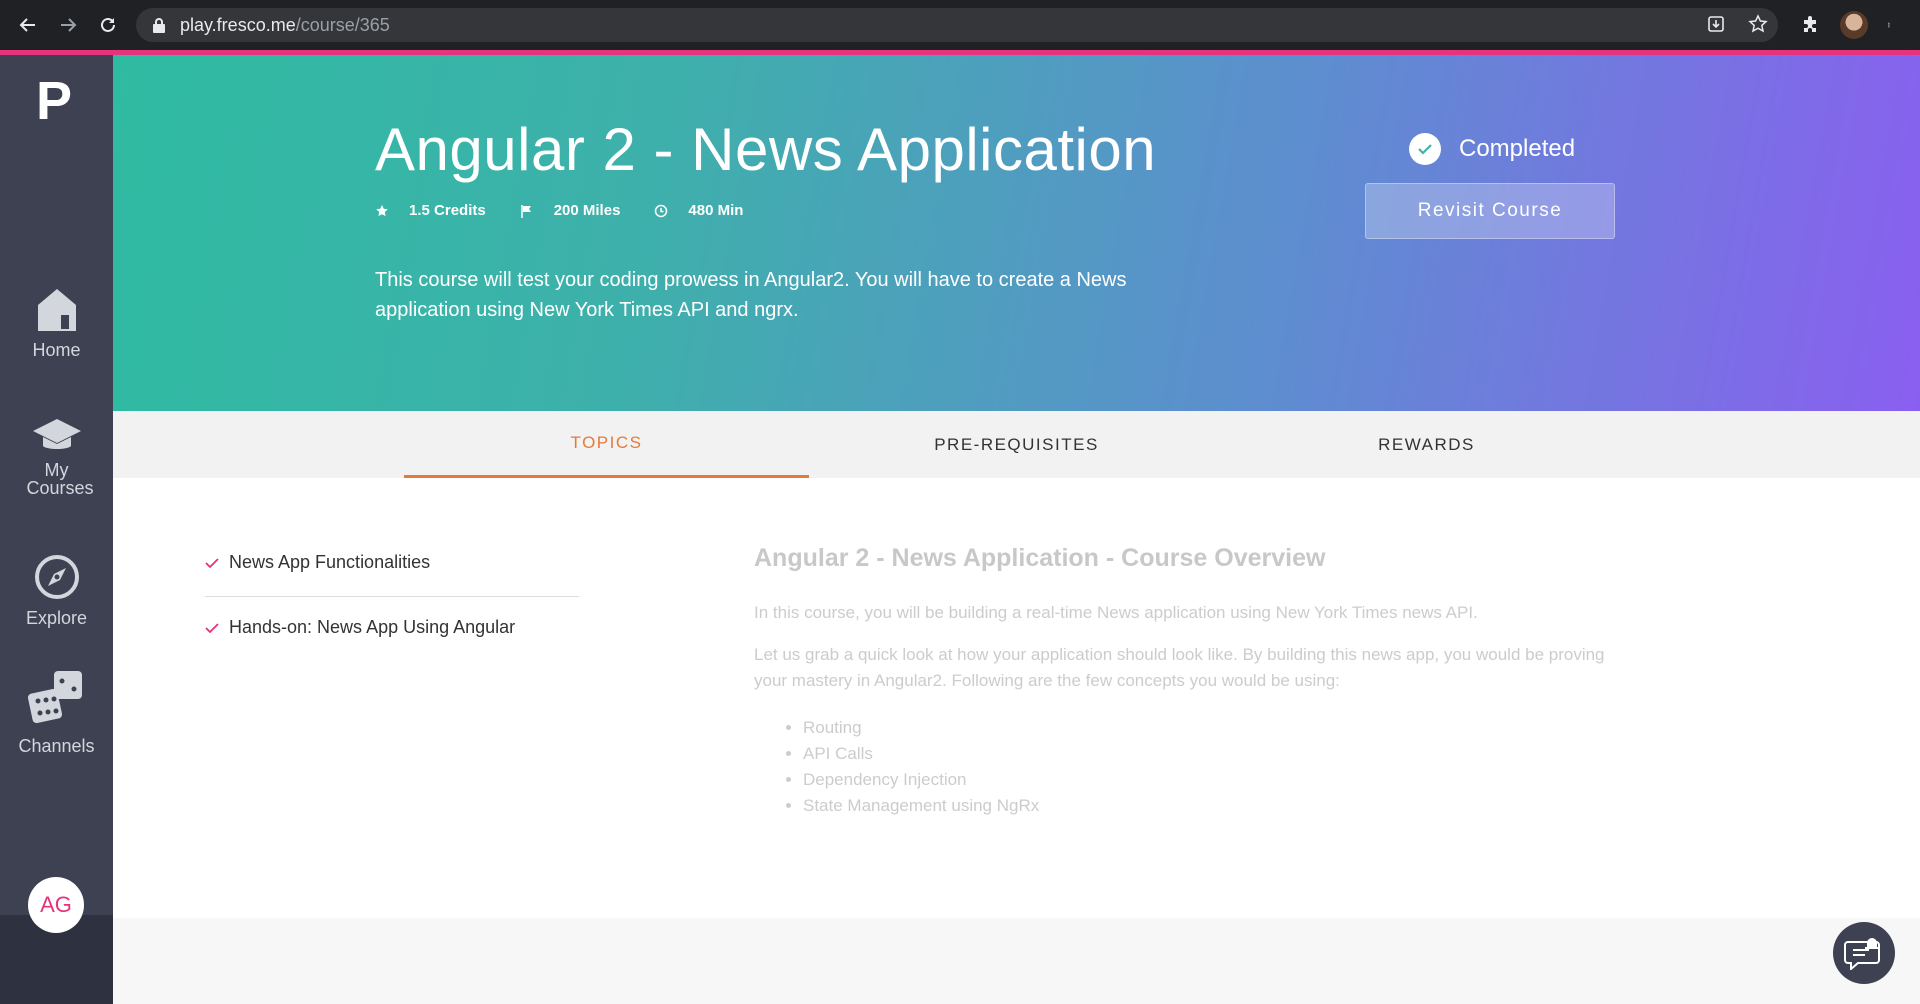  I want to click on sidebar-item-label: My Courses, so click(60, 479).